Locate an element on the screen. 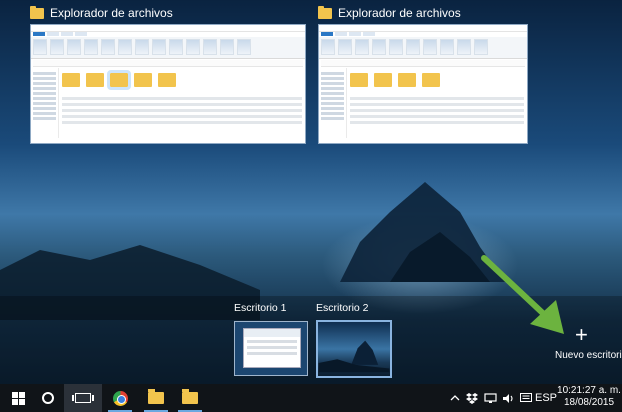 The image size is (622, 412). plus-icon: + is located at coordinates (581, 334).